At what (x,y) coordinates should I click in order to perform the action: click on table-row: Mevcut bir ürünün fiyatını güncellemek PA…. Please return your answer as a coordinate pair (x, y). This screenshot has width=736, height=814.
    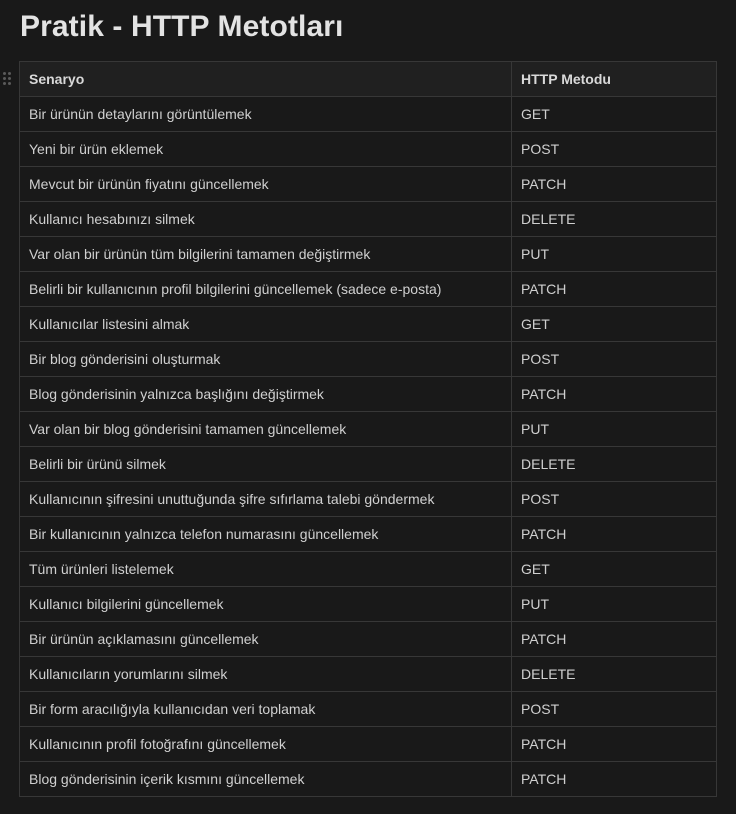
    Looking at the image, I should click on (368, 184).